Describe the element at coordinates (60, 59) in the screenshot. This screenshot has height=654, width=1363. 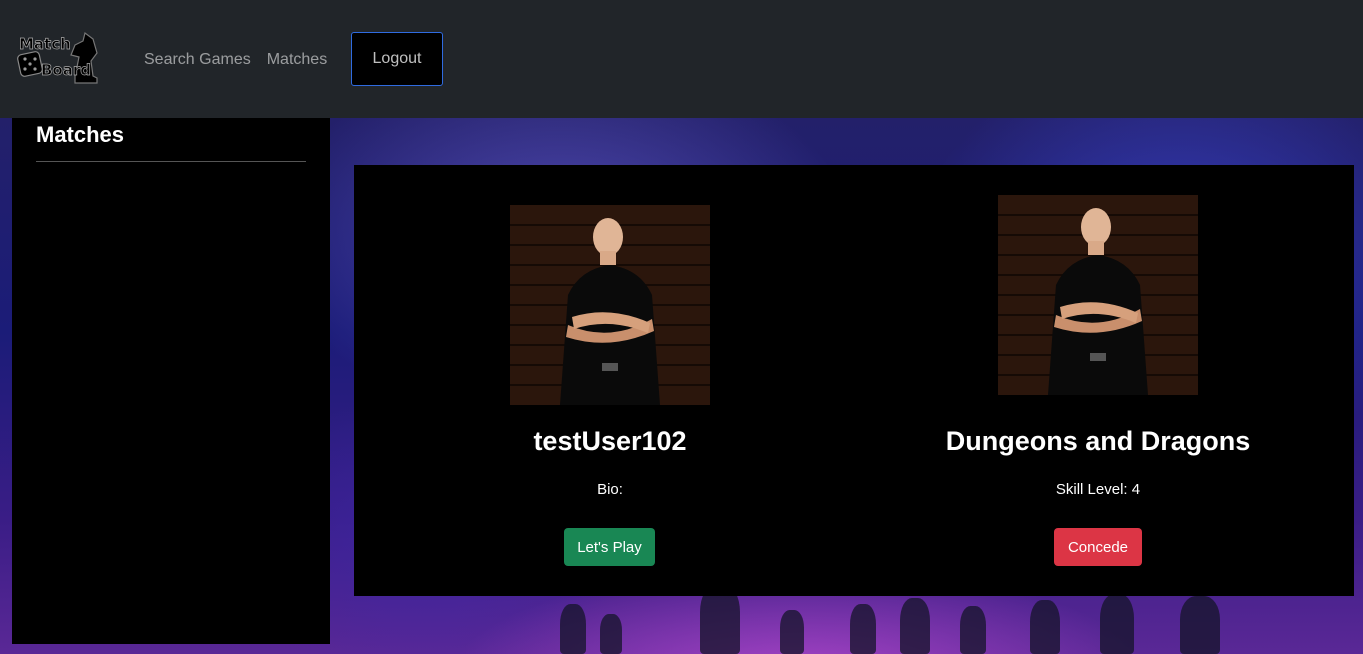
I see `matchboard-logo: Match Board` at that location.